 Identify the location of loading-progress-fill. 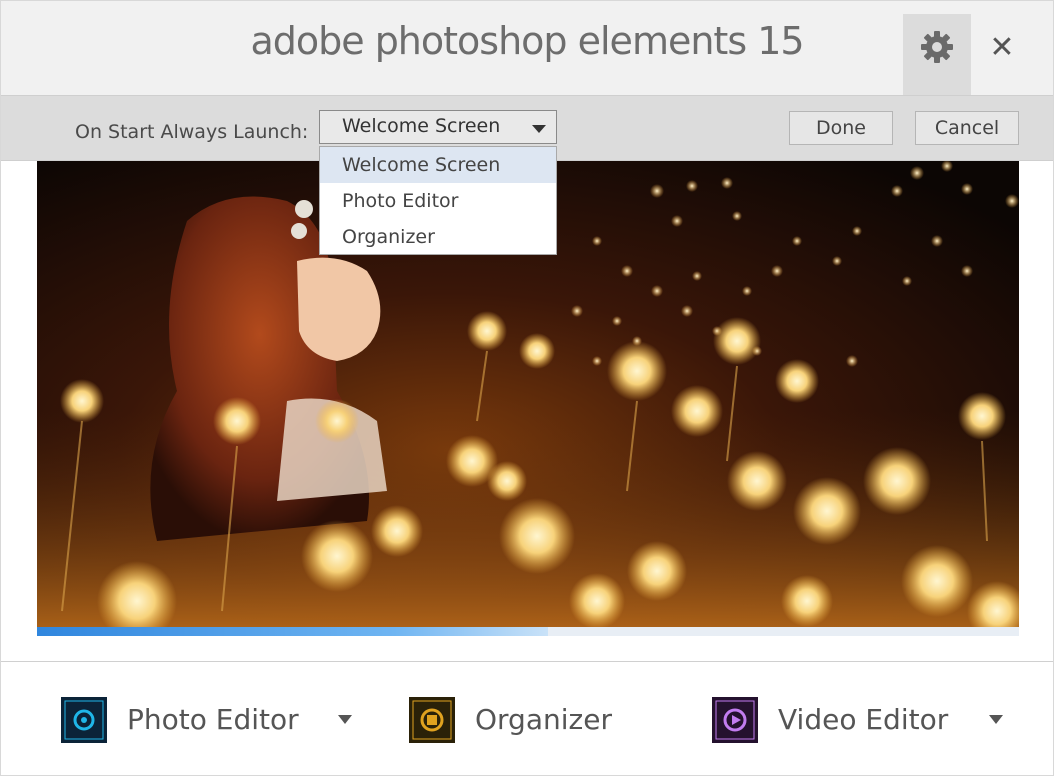
(292, 631).